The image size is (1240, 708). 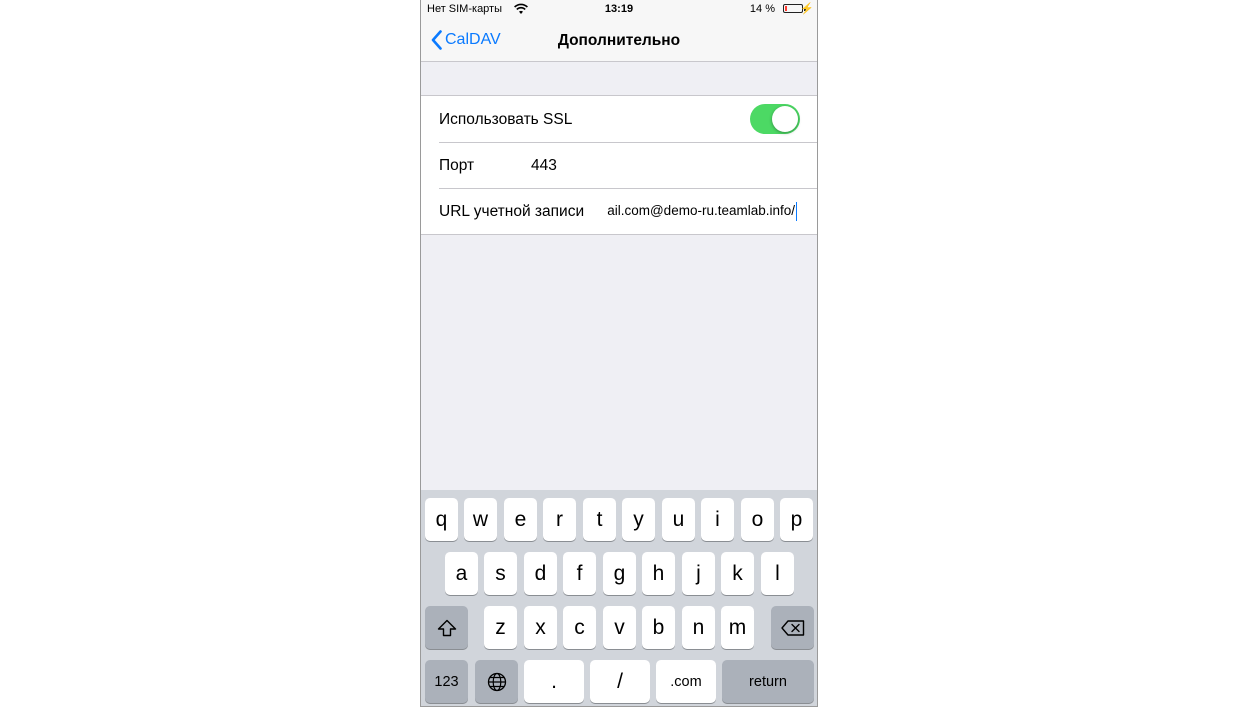 I want to click on key-x: x, so click(x=540, y=627).